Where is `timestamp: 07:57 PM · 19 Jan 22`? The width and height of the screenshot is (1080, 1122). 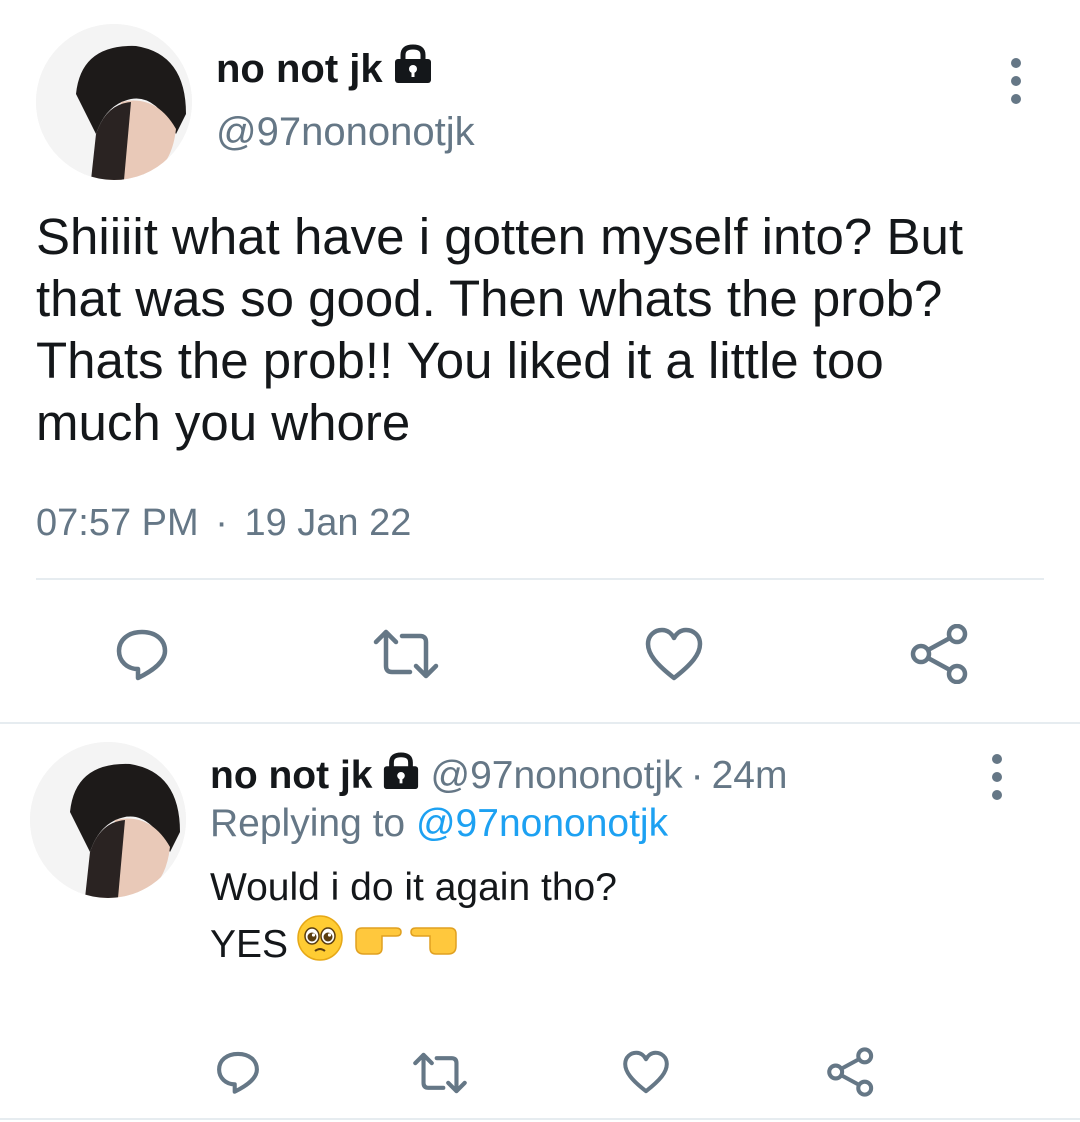
timestamp: 07:57 PM · 19 Jan 22 is located at coordinates (223, 523).